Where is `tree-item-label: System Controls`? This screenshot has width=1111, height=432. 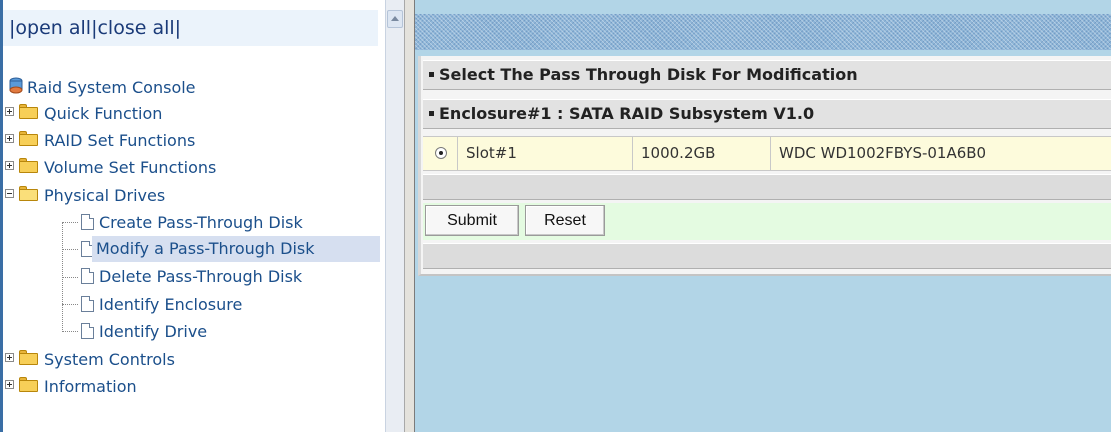 tree-item-label: System Controls is located at coordinates (109, 359).